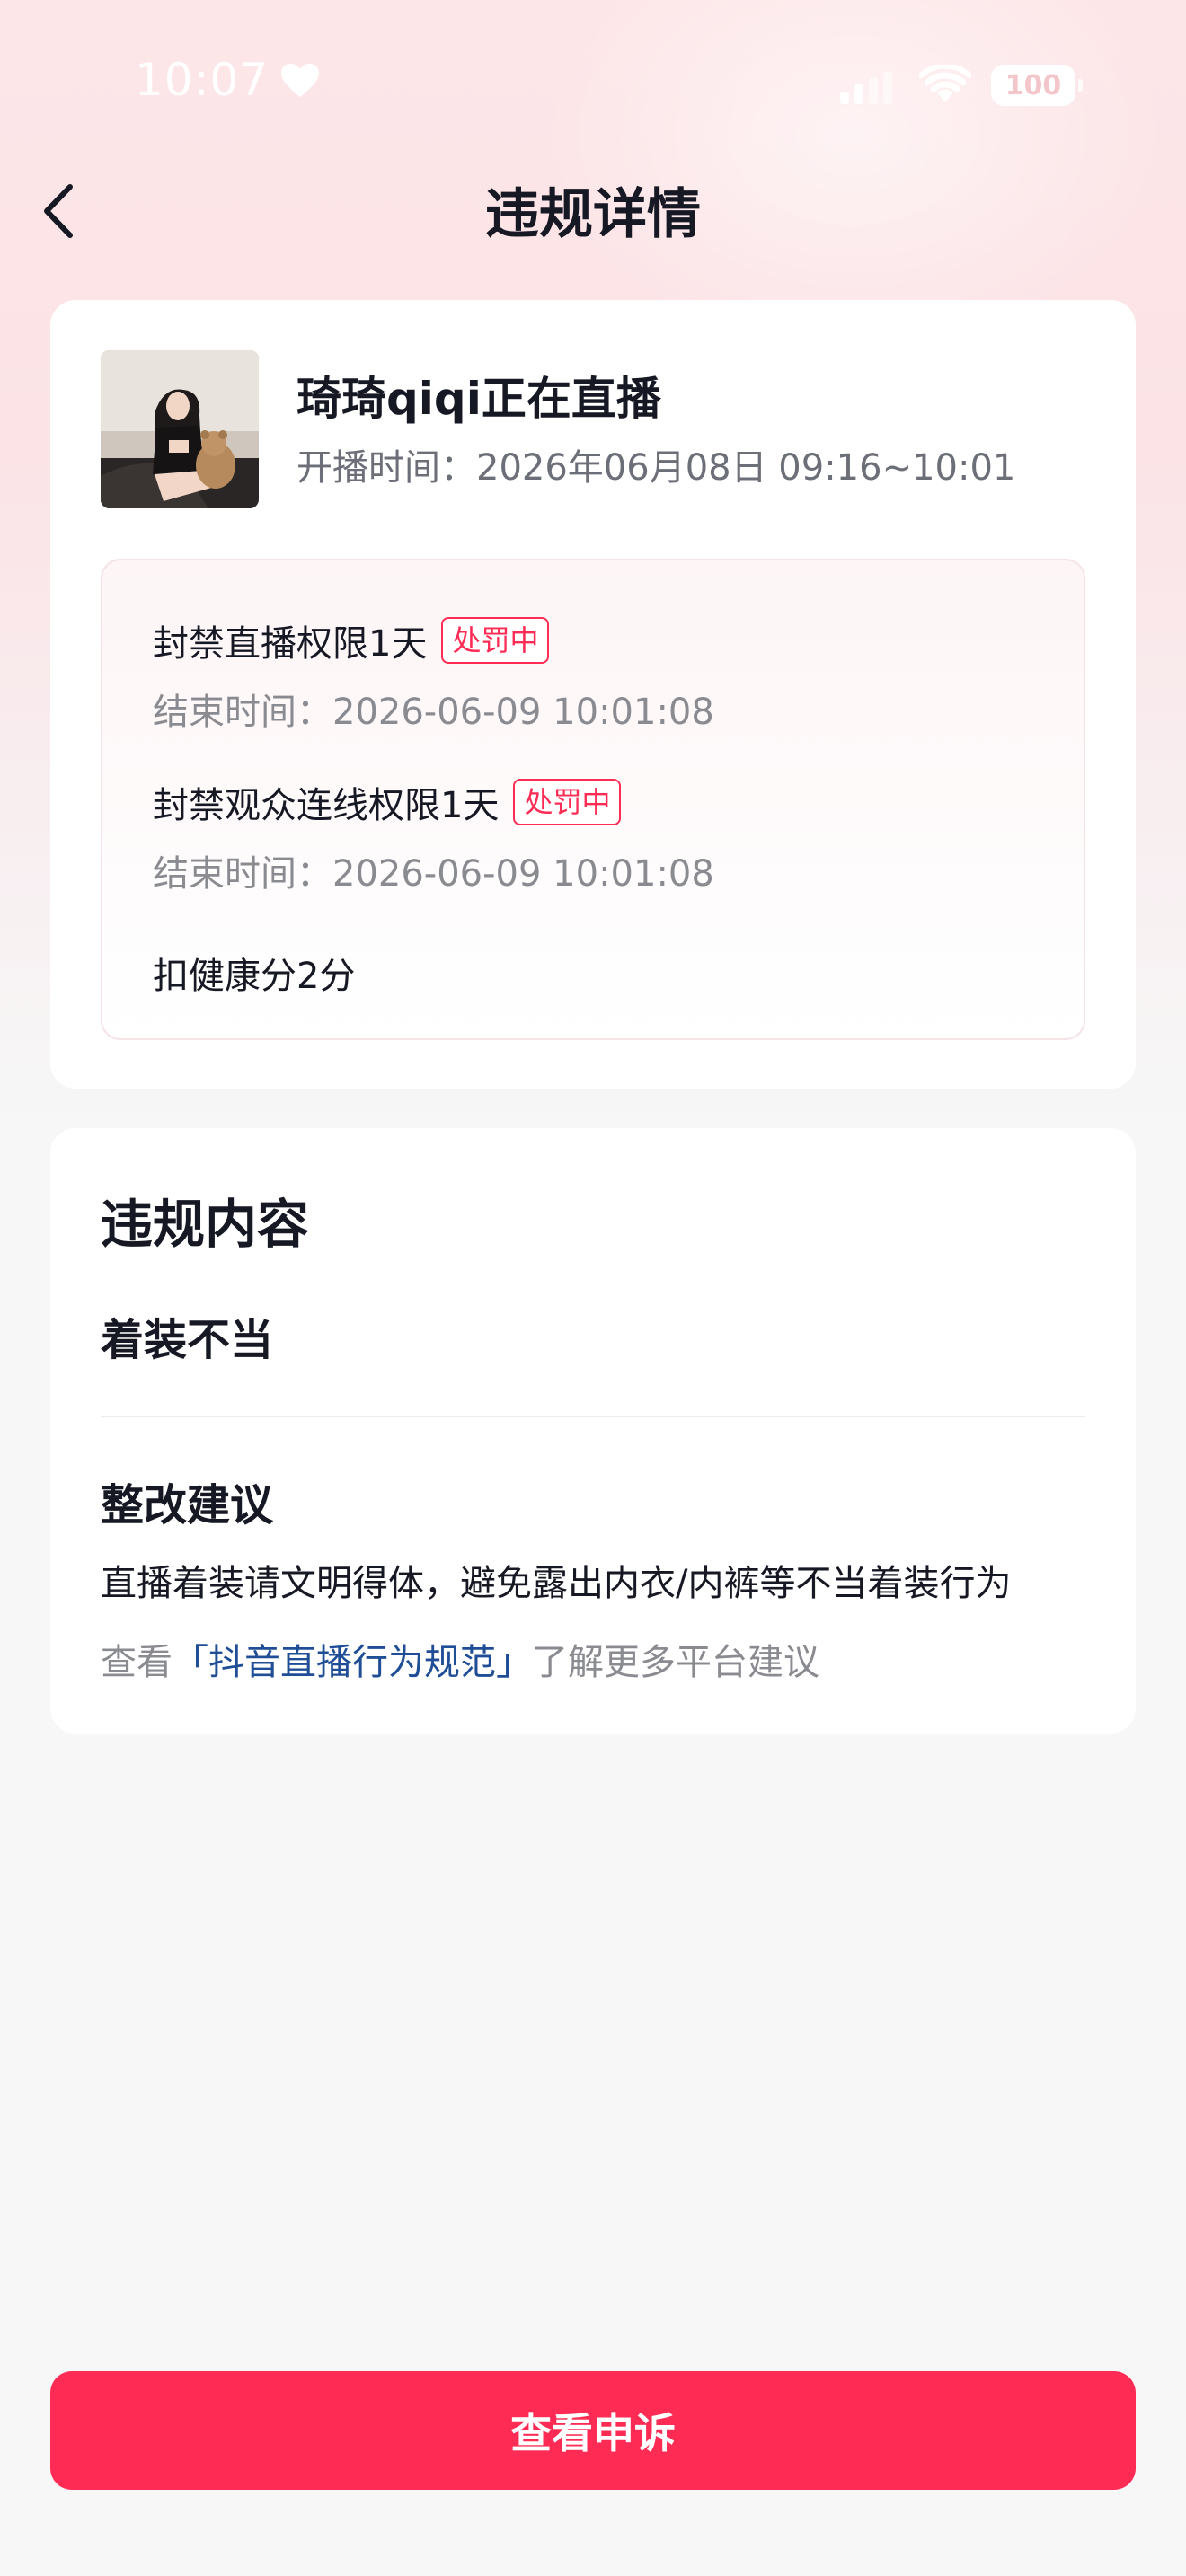 The height and width of the screenshot is (2576, 1186). What do you see at coordinates (326, 805) in the screenshot?
I see `penalty-name: 封禁观众连线权限1天` at bounding box center [326, 805].